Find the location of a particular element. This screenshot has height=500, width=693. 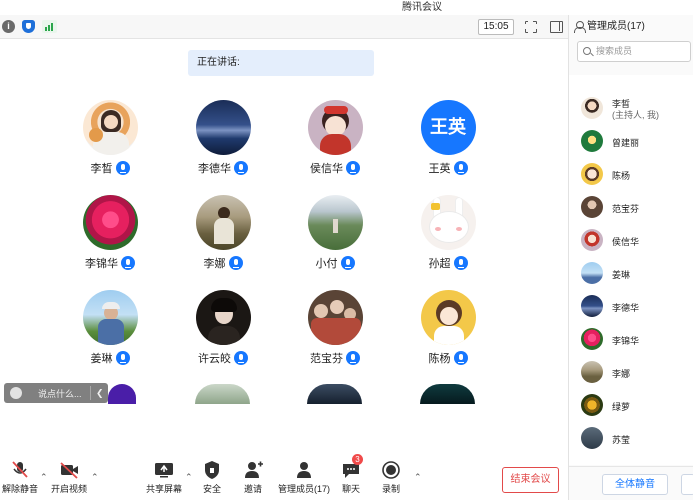

participant-tile: 范宝芬 is located at coordinates (335, 328).